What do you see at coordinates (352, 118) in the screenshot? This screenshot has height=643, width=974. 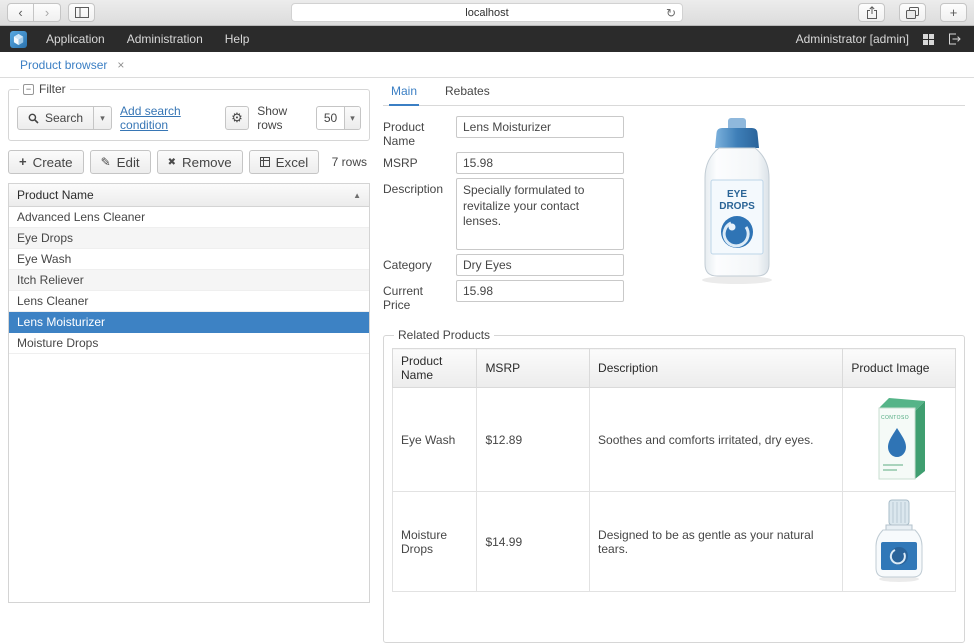 I see `chevron-down-icon: ▾` at bounding box center [352, 118].